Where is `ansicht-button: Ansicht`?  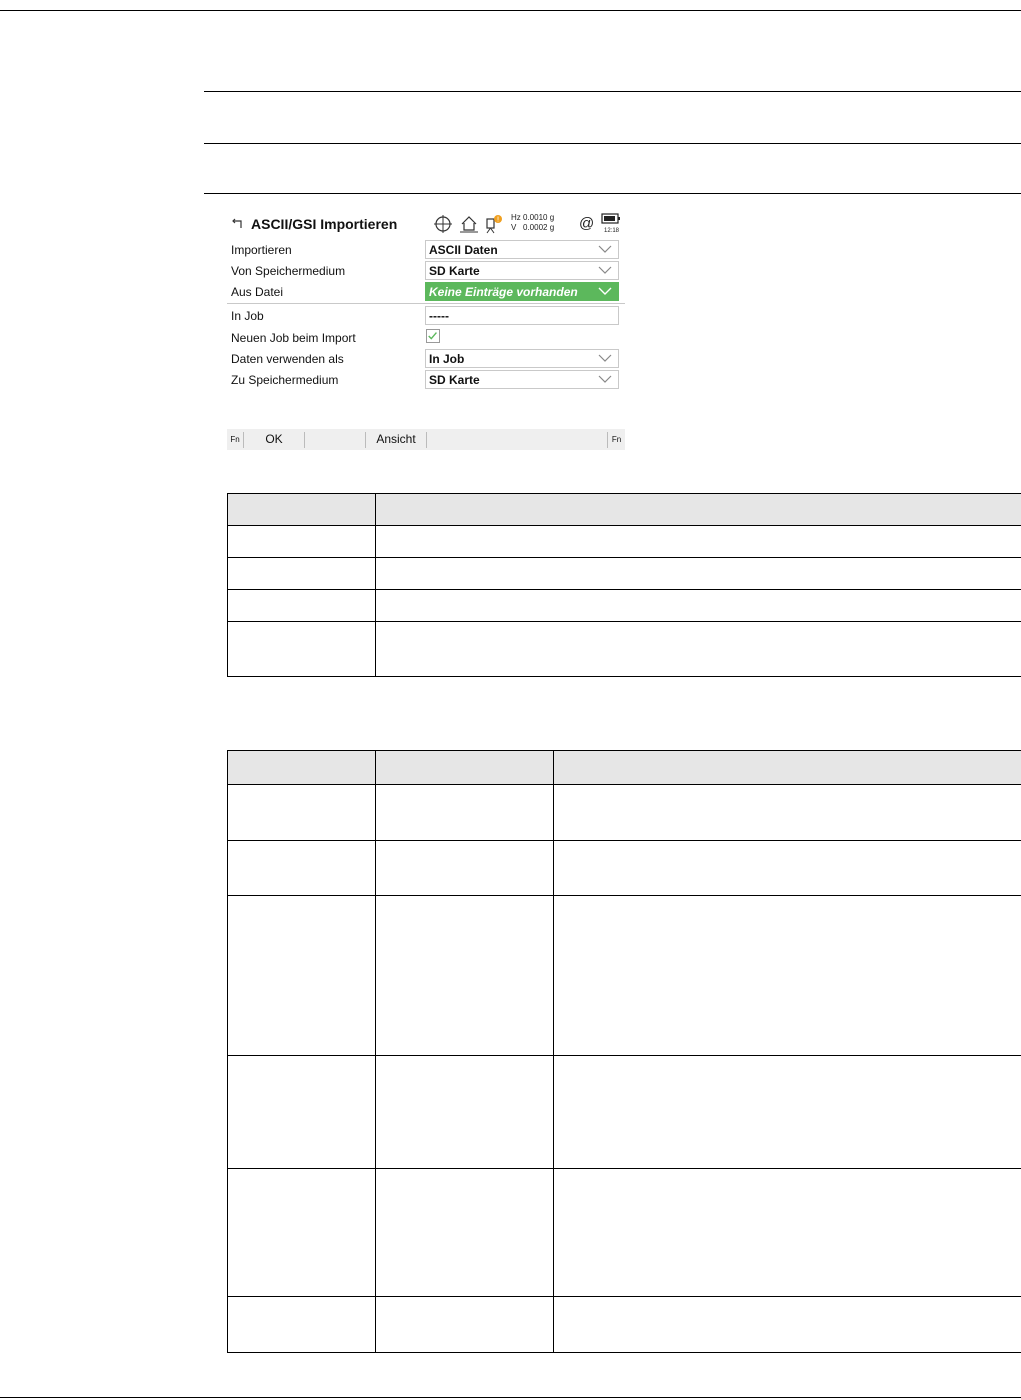 ansicht-button: Ansicht is located at coordinates (396, 439).